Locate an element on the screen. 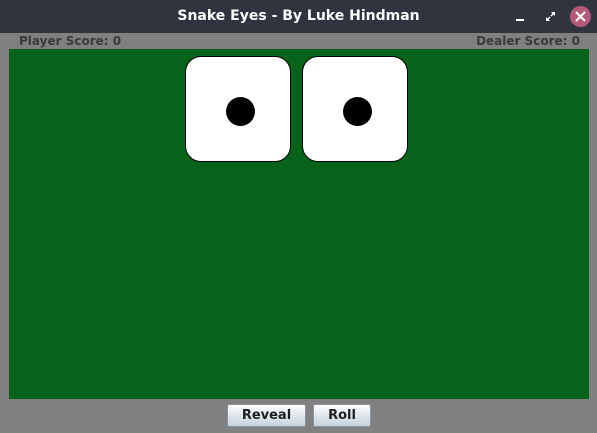 This screenshot has width=597, height=433. maximize-button is located at coordinates (550, 16).